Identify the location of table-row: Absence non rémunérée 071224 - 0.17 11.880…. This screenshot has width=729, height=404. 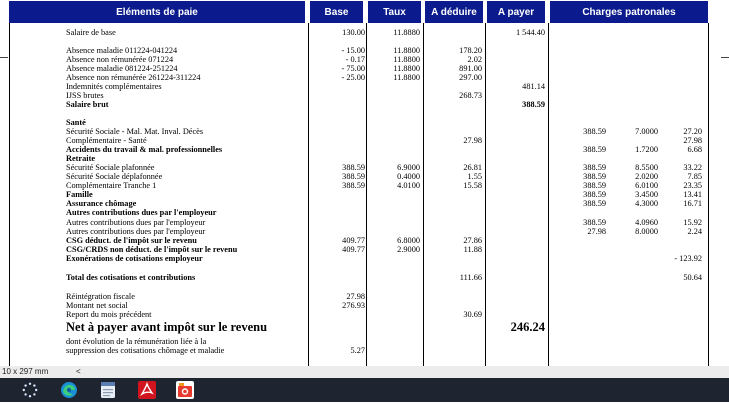
(364, 59).